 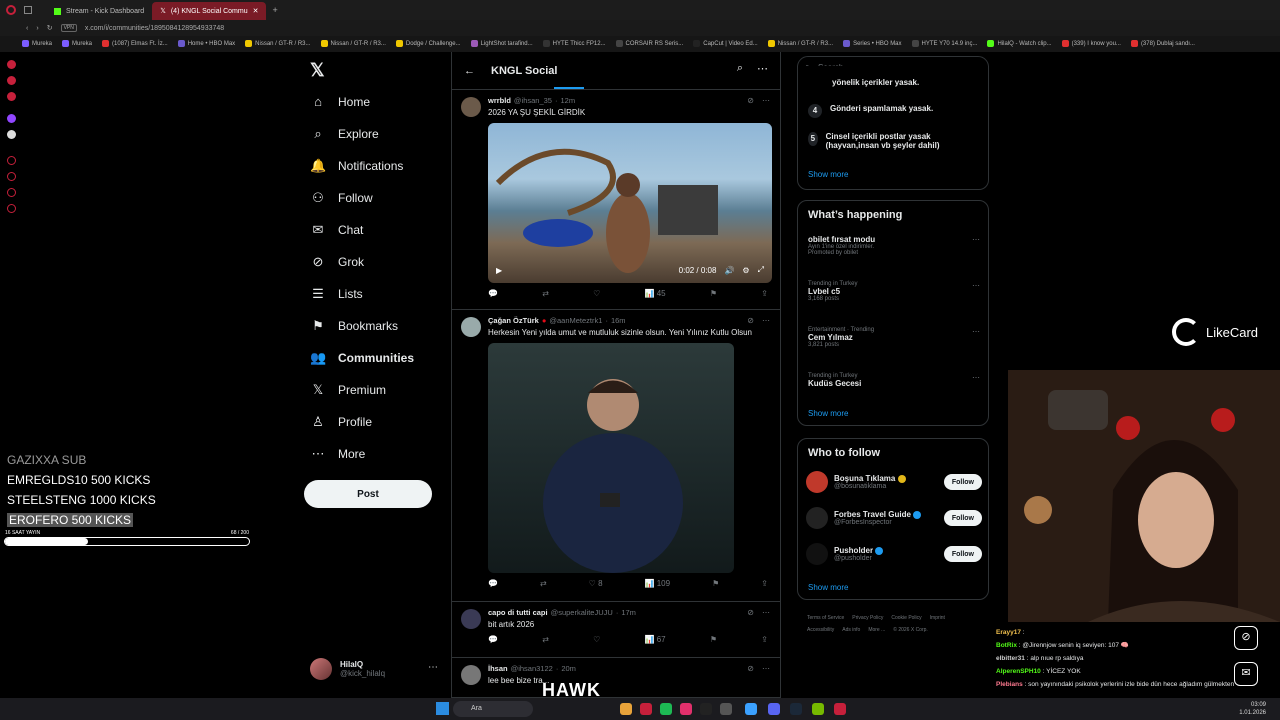 What do you see at coordinates (338, 454) in the screenshot?
I see `nav-item-more: ⋯ More` at bounding box center [338, 454].